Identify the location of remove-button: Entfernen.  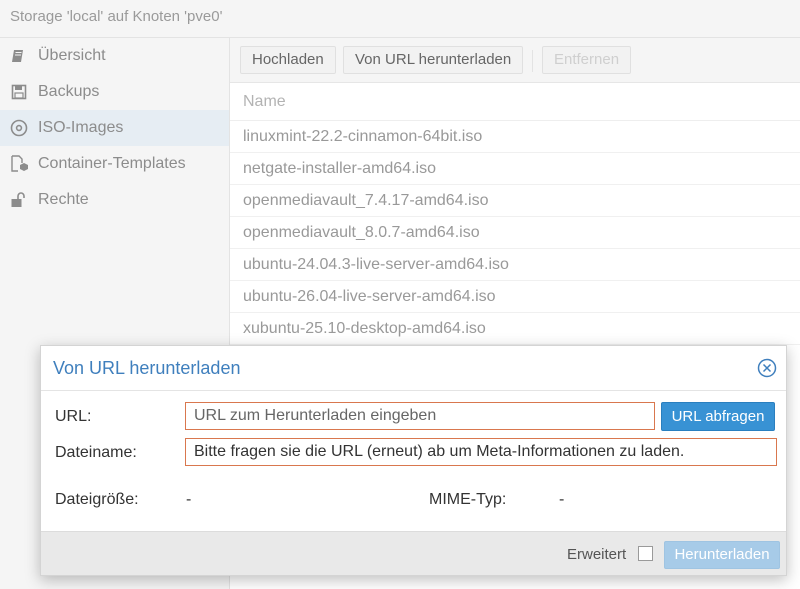
(587, 60).